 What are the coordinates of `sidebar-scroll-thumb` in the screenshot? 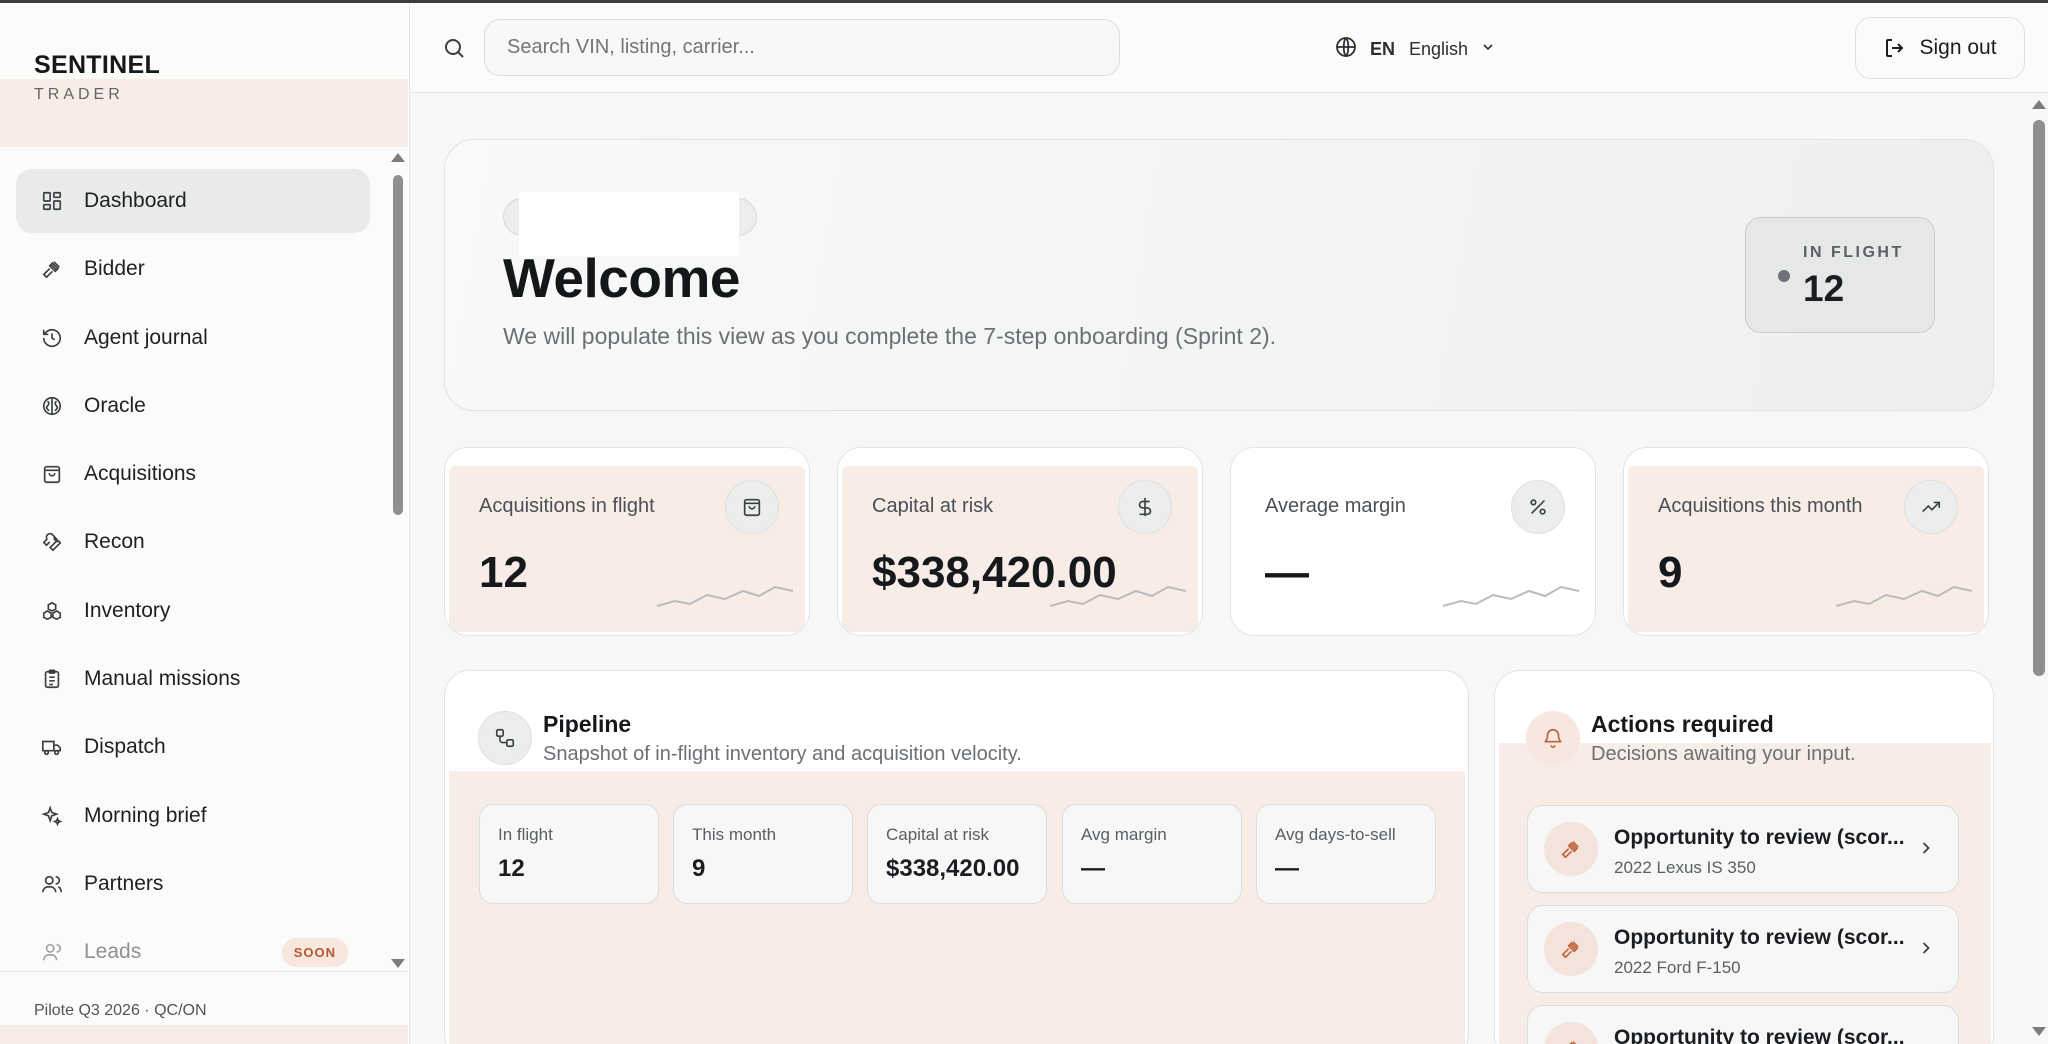 It's located at (398, 345).